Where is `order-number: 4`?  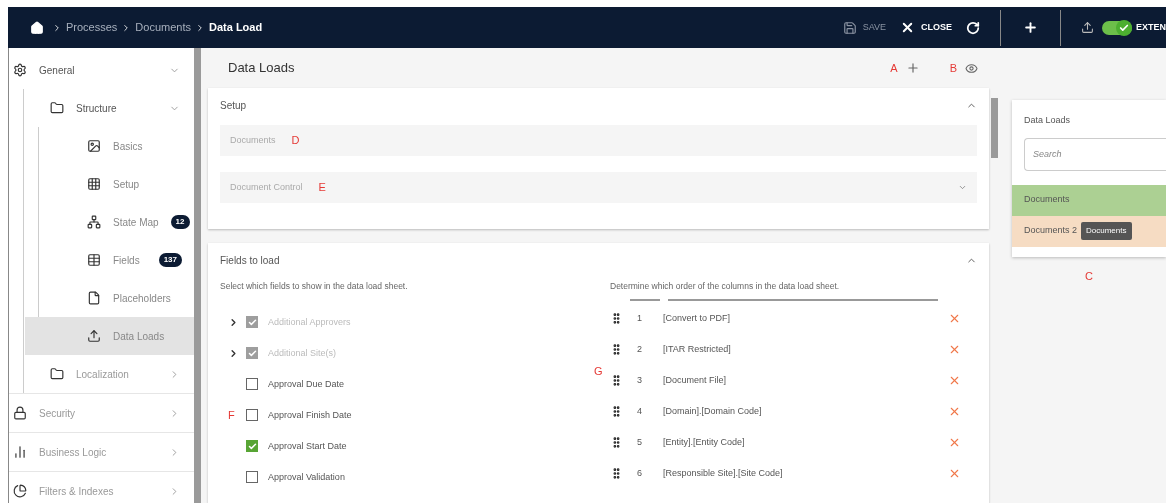
order-number: 4 is located at coordinates (640, 411).